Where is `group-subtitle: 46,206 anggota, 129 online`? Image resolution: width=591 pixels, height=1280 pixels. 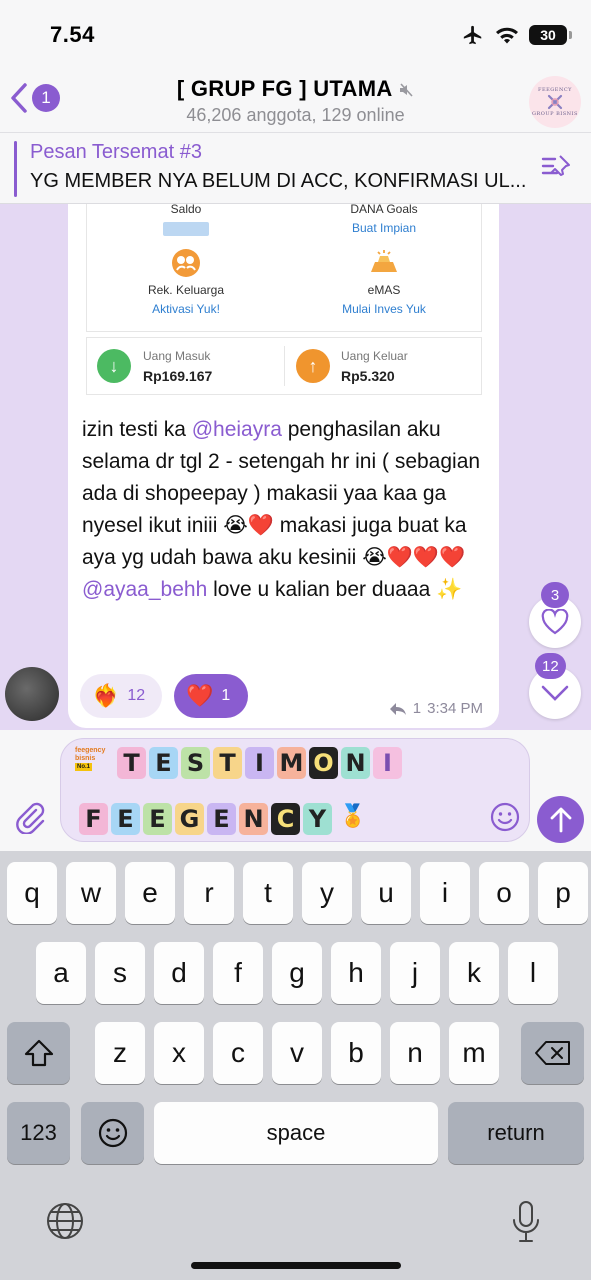
group-subtitle: 46,206 anggota, 129 online is located at coordinates (295, 115).